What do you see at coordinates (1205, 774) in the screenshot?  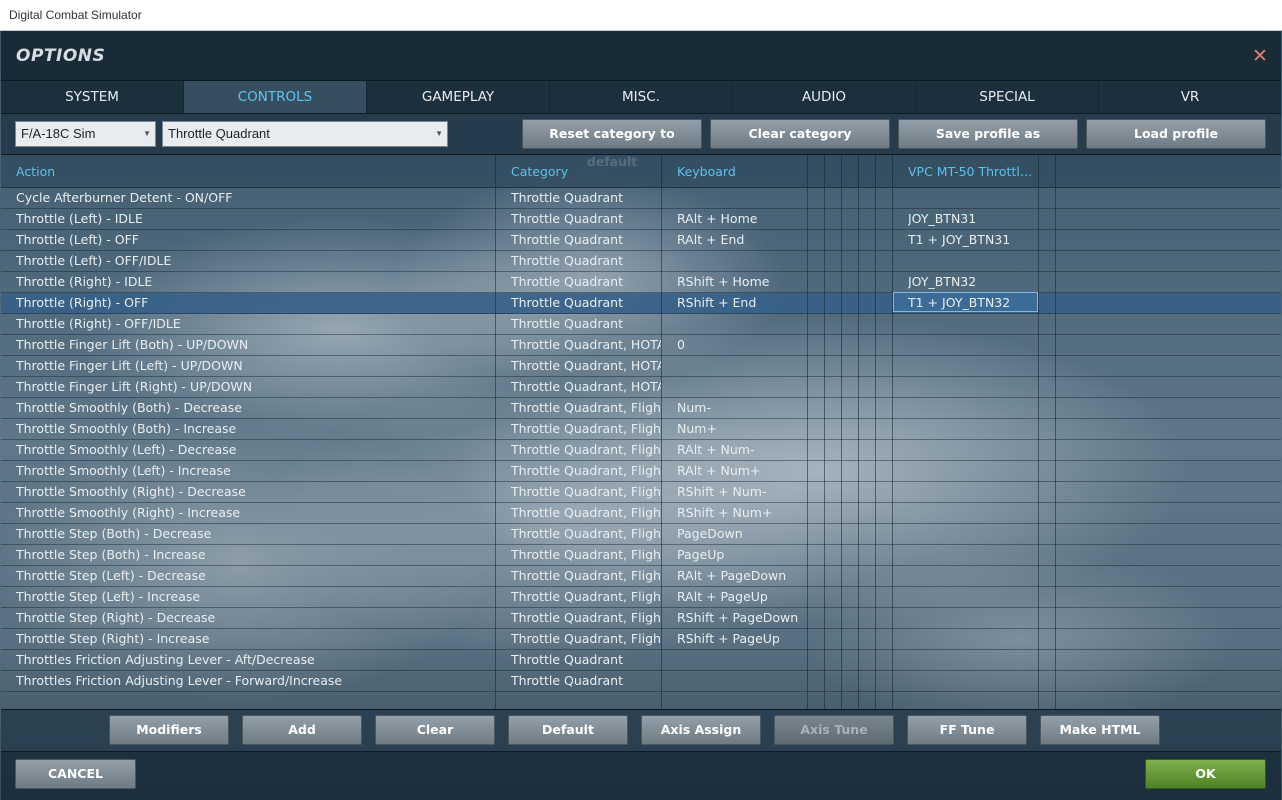 I see `ok-button: OK` at bounding box center [1205, 774].